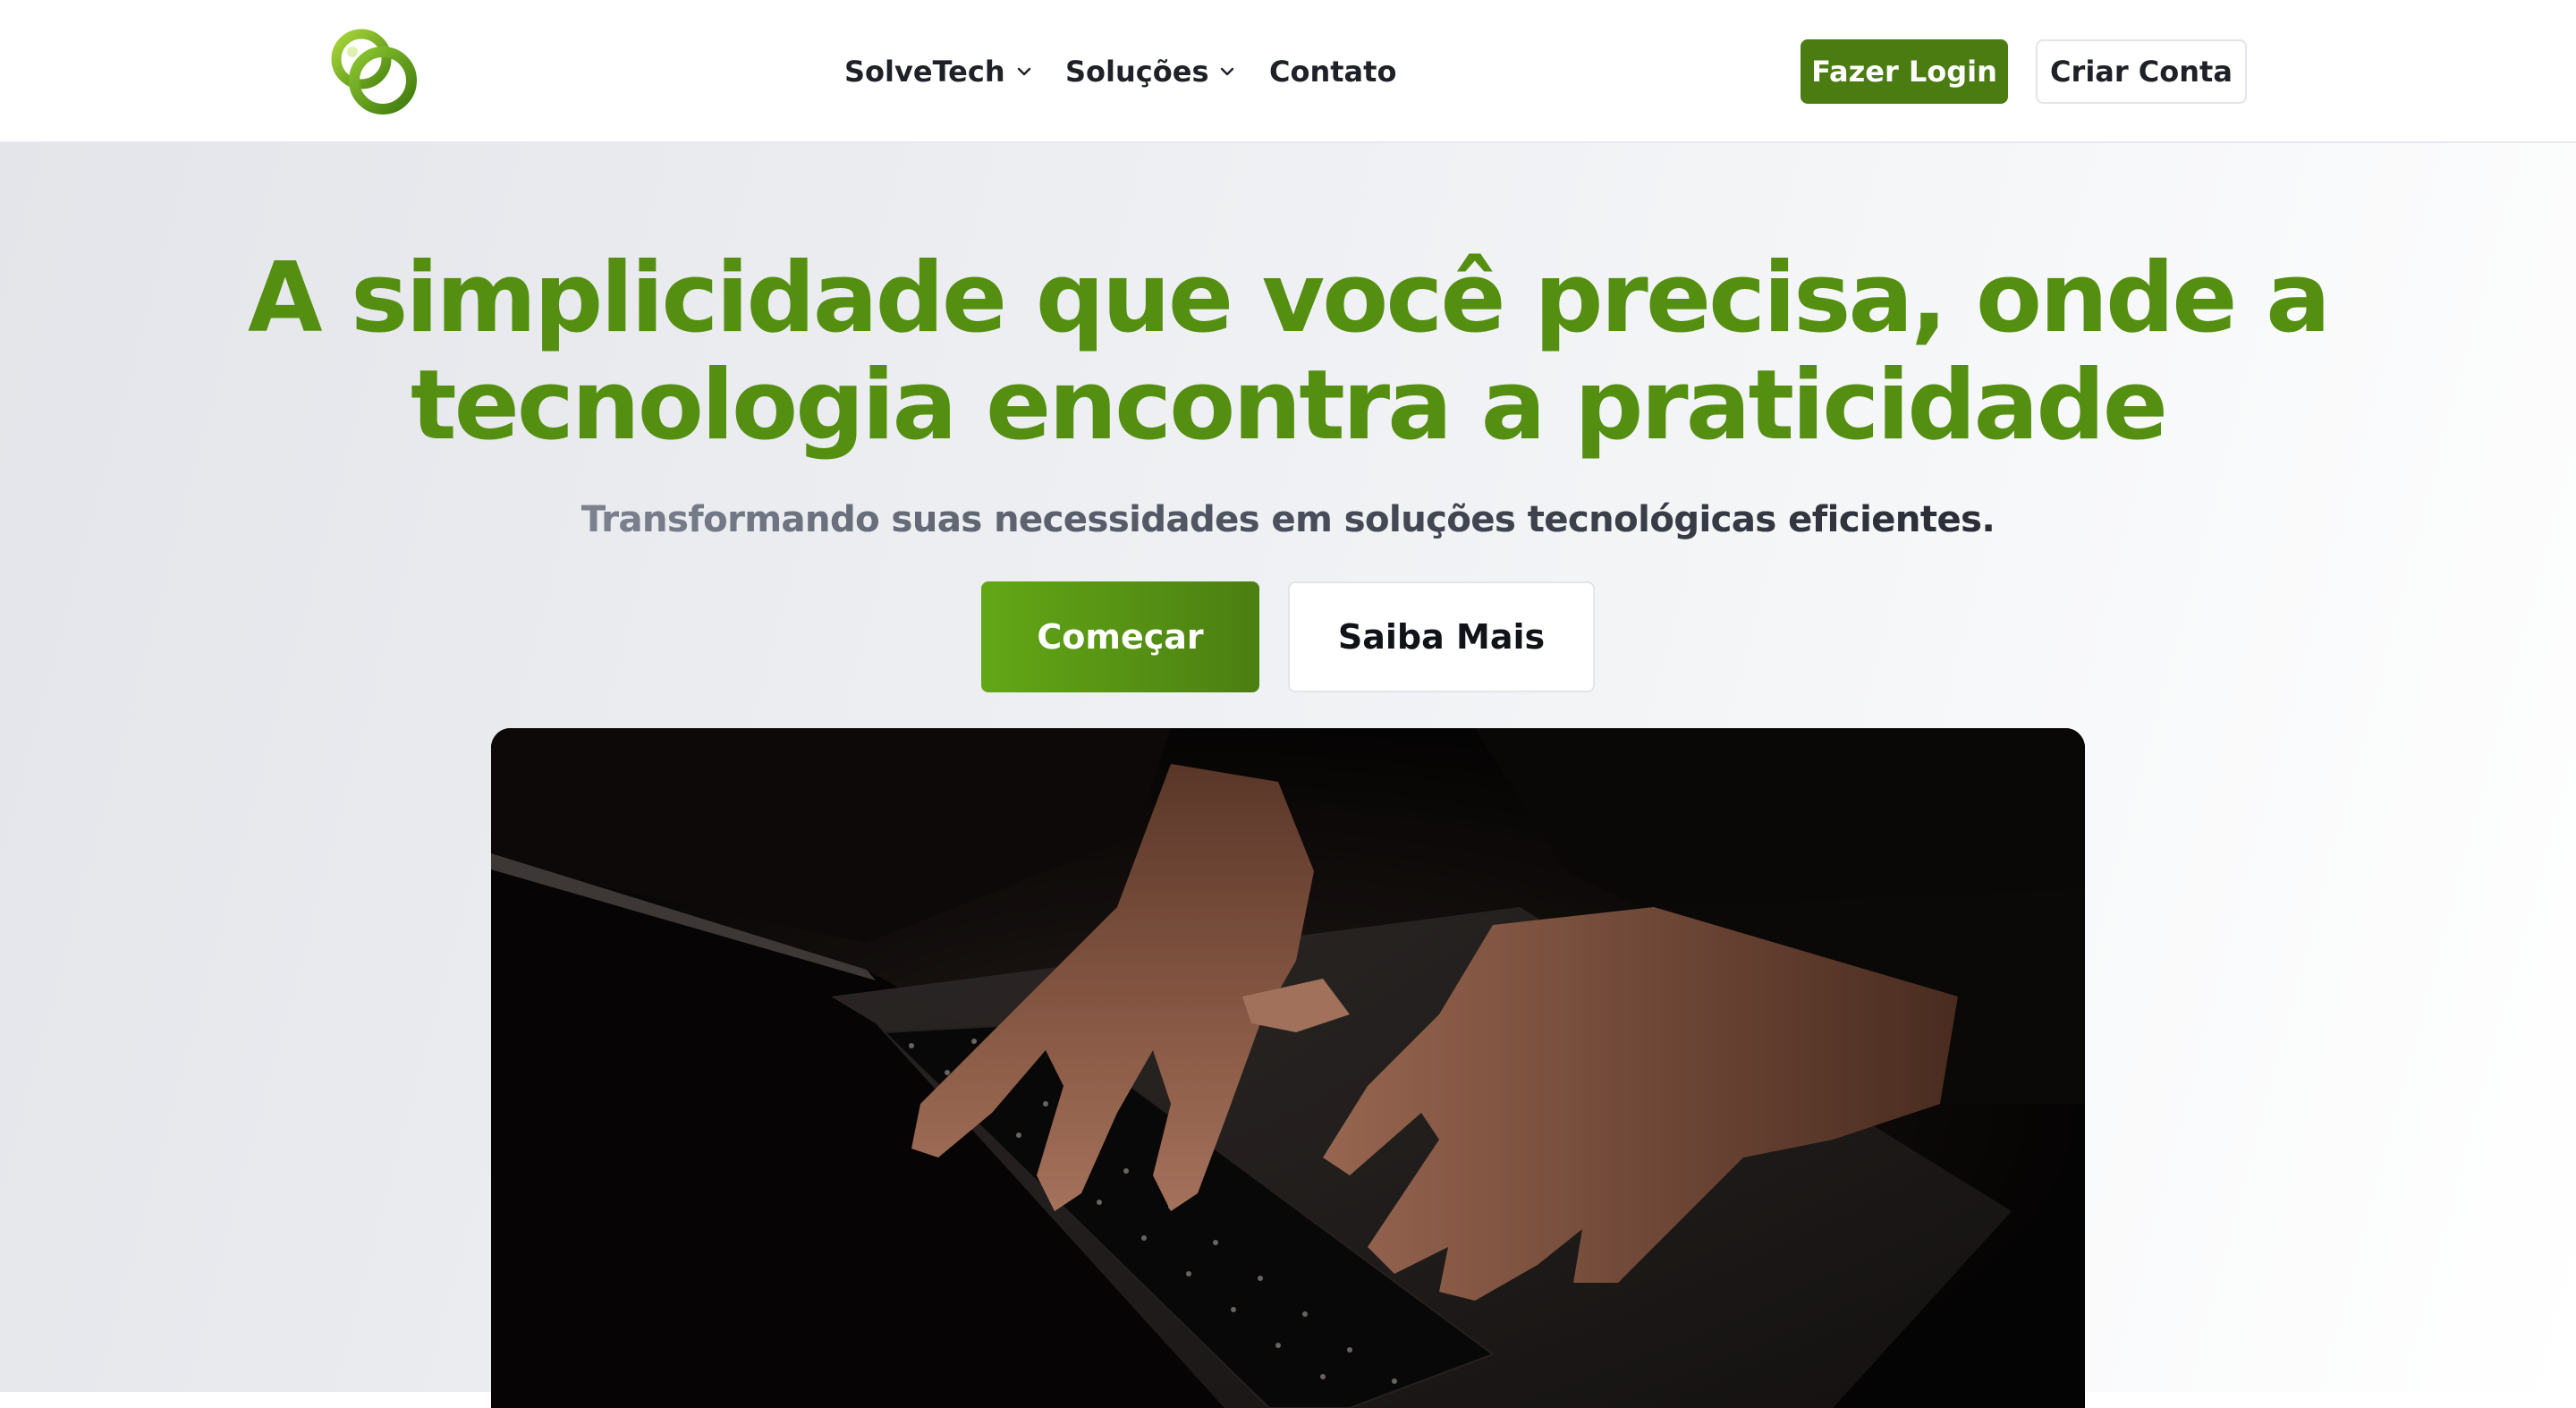  I want to click on nav-item-solvetech: SolveTech, so click(938, 71).